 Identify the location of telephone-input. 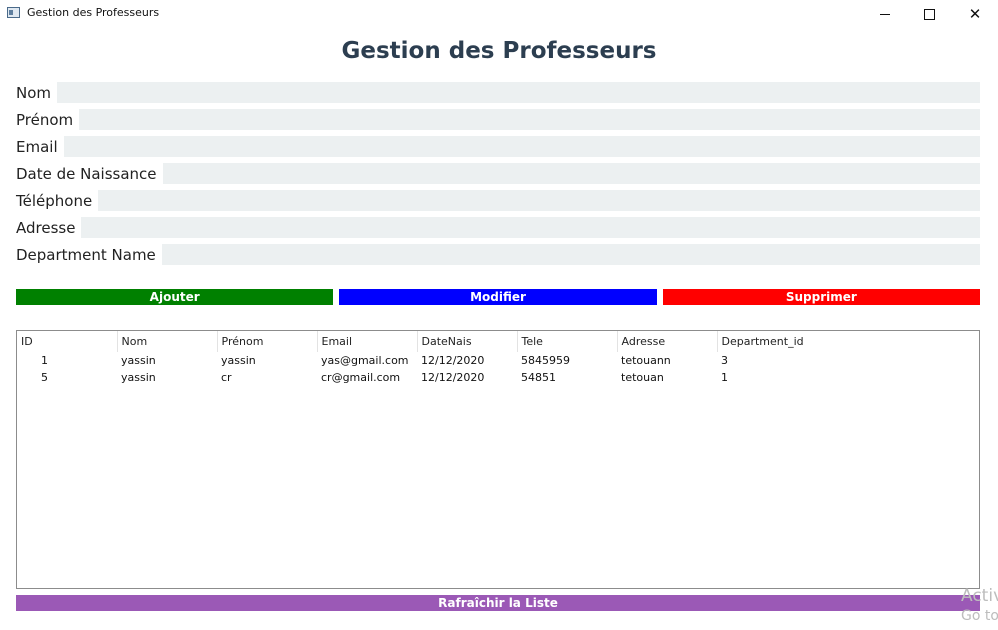
(539, 200).